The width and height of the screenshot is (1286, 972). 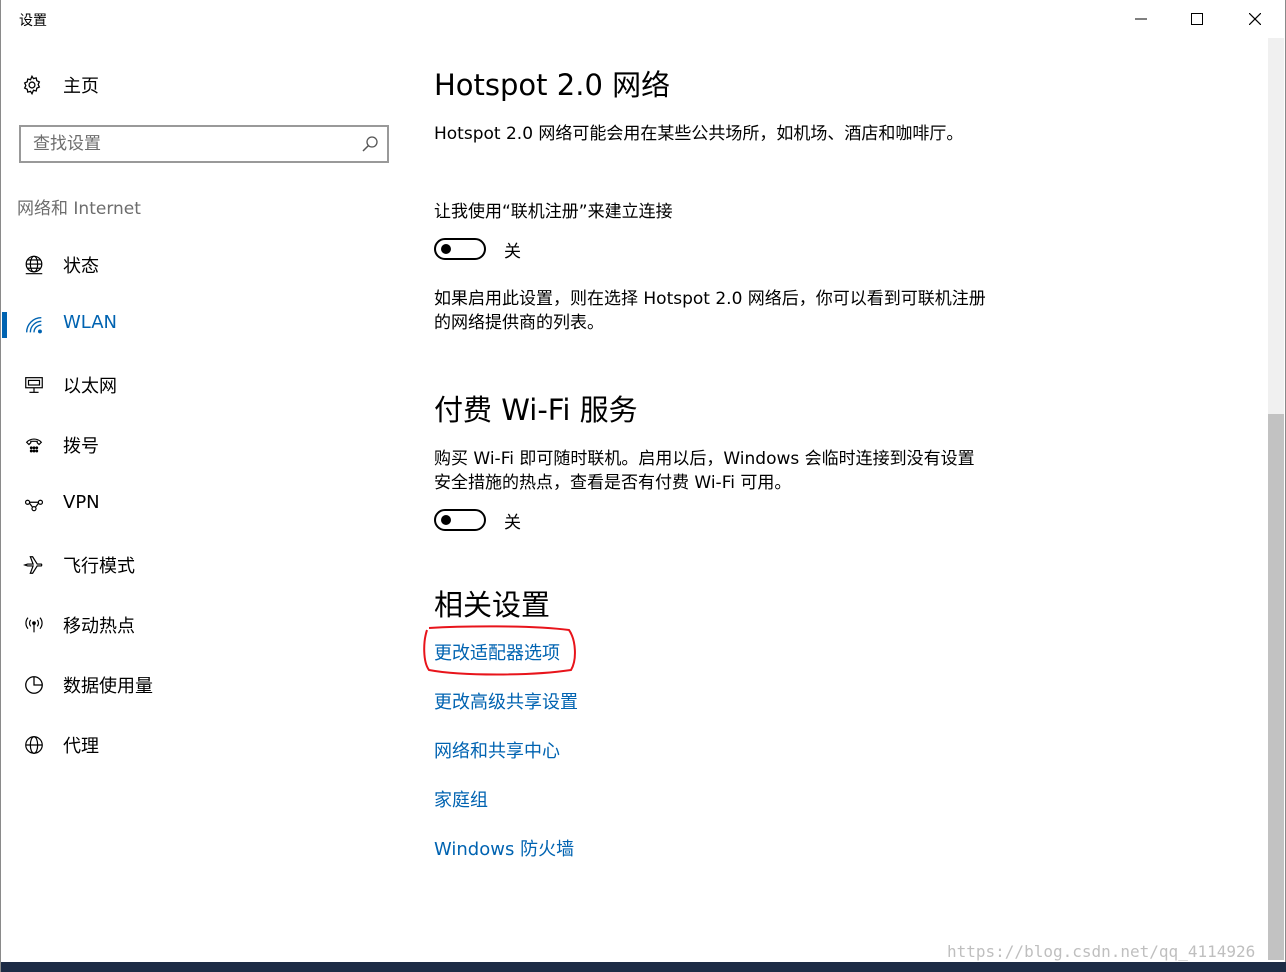 What do you see at coordinates (33, 21) in the screenshot?
I see `window-title: 设置` at bounding box center [33, 21].